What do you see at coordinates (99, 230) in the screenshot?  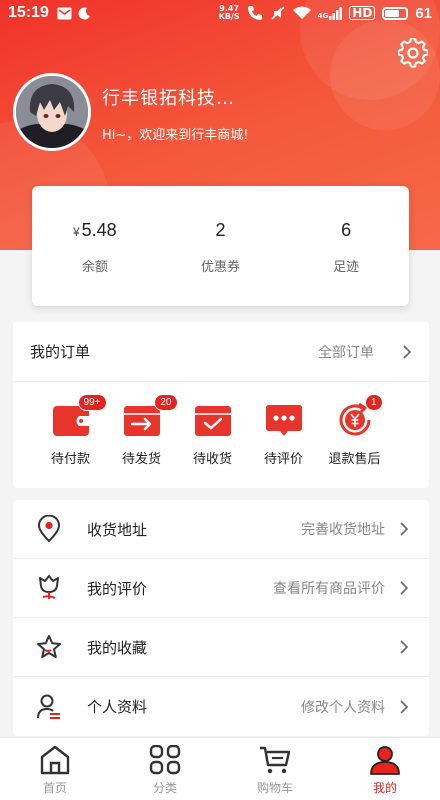 I see `stat-value: 5.48` at bounding box center [99, 230].